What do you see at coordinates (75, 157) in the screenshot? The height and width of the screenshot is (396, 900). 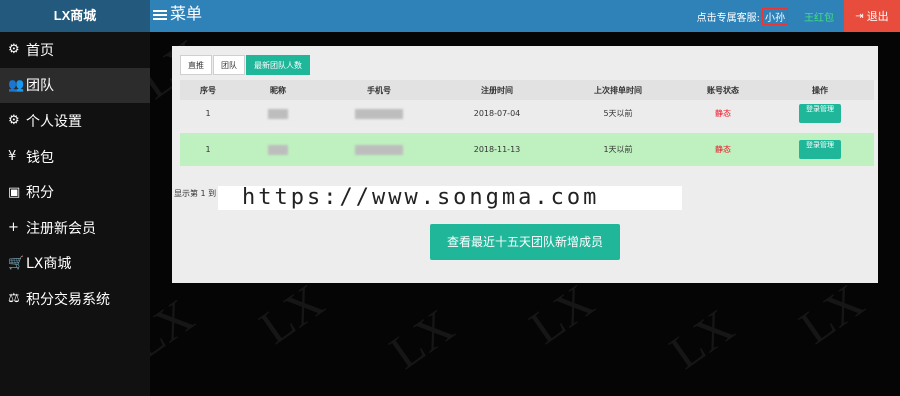 I see `sidebar-item-wallet: ¥ 钱包` at bounding box center [75, 157].